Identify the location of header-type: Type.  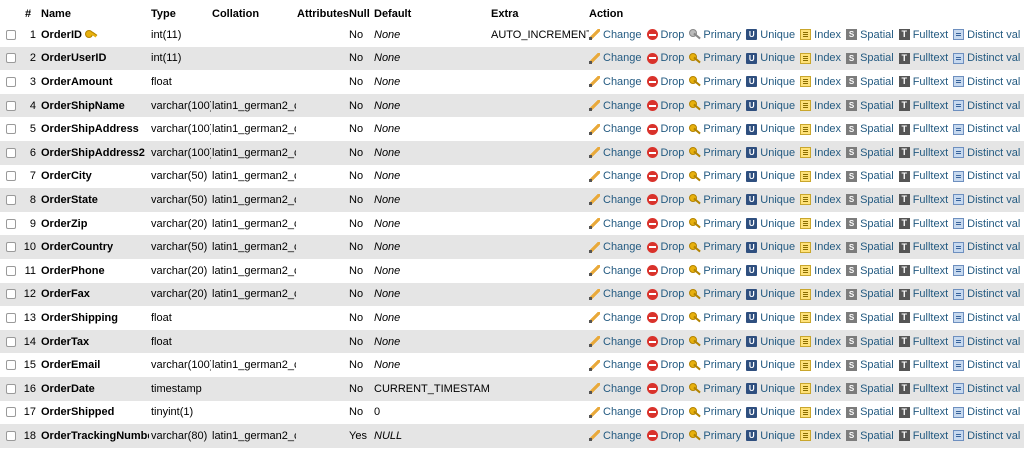
(181, 11).